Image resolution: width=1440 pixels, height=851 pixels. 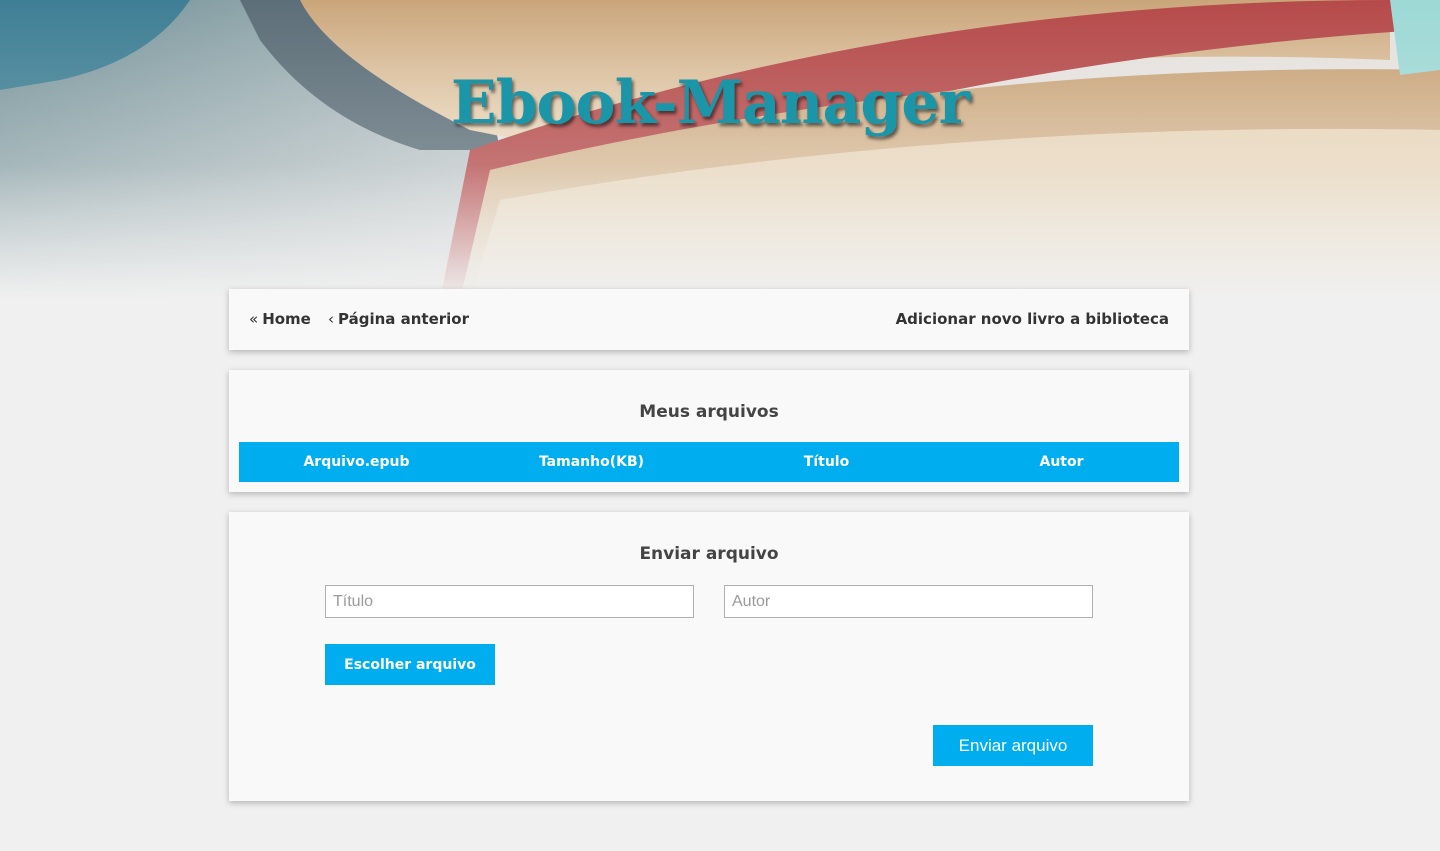 What do you see at coordinates (710, 103) in the screenshot?
I see `site-title: Ebook-Manager` at bounding box center [710, 103].